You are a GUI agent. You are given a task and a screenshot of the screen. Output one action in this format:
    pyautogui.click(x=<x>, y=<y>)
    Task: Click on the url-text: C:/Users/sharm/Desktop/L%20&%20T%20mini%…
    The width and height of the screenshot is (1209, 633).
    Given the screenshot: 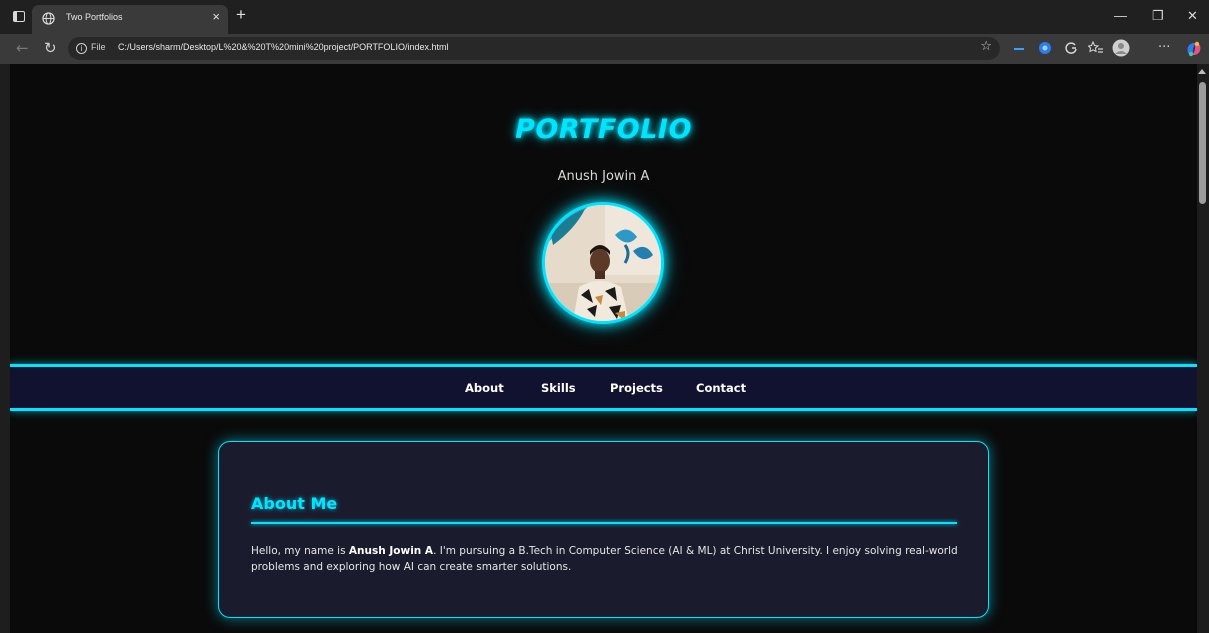 What is the action you would take?
    pyautogui.click(x=283, y=47)
    